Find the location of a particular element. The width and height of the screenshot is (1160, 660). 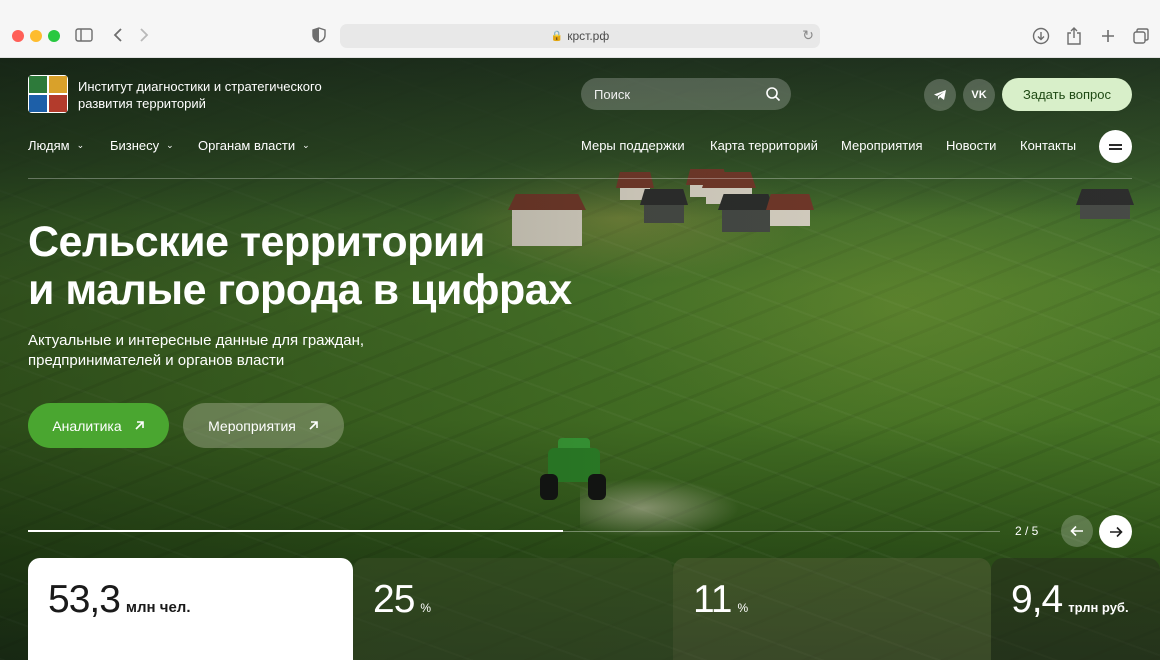

search-box is located at coordinates (686, 94).